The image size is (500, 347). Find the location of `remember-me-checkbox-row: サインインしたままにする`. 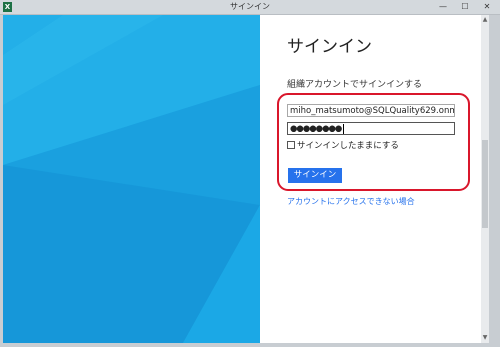

remember-me-checkbox-row: サインインしたままにする is located at coordinates (343, 145).